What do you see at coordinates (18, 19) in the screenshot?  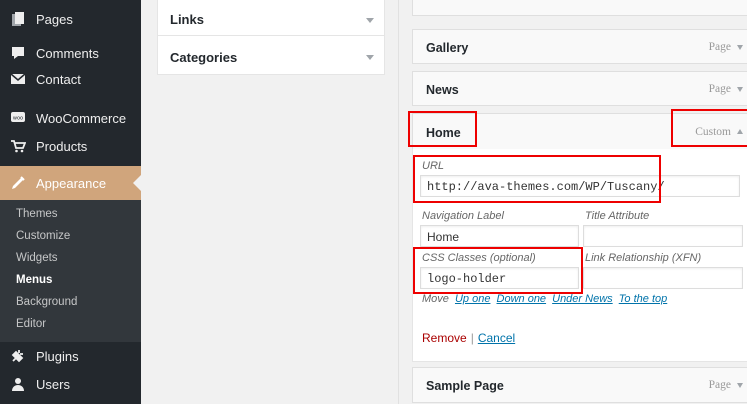 I see `pages-icon` at bounding box center [18, 19].